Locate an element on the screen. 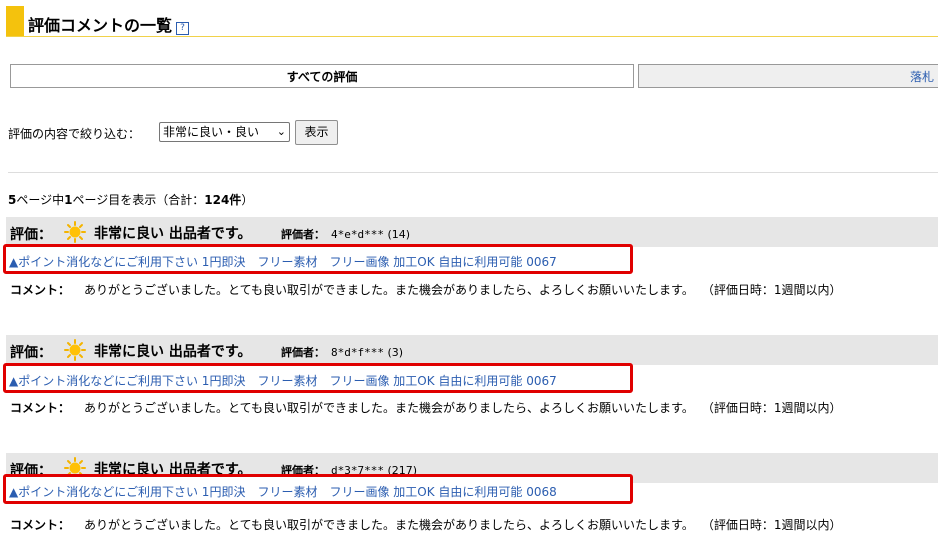 The height and width of the screenshot is (545, 938). pagination-close: ） is located at coordinates (247, 200).